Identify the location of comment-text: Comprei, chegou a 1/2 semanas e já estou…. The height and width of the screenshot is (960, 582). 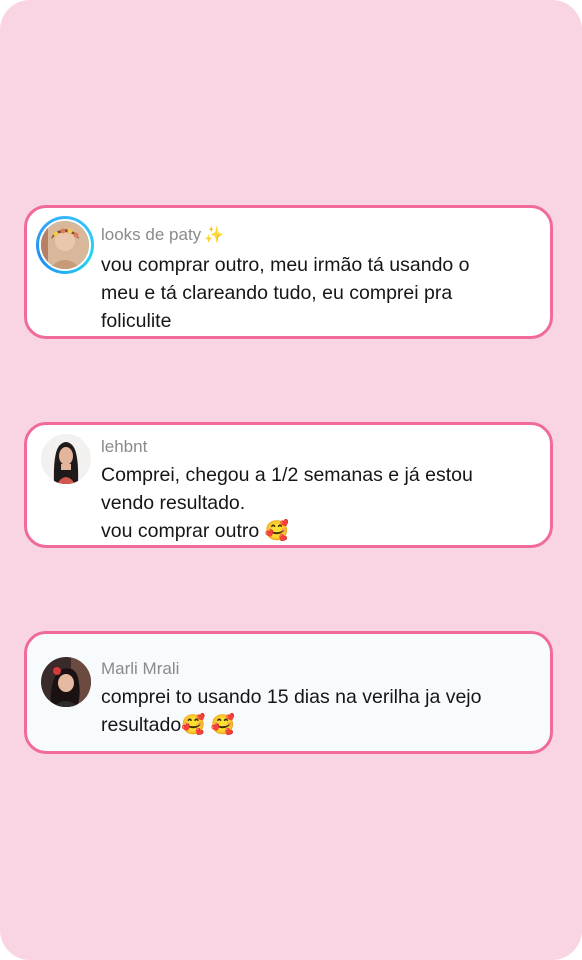
(315, 503).